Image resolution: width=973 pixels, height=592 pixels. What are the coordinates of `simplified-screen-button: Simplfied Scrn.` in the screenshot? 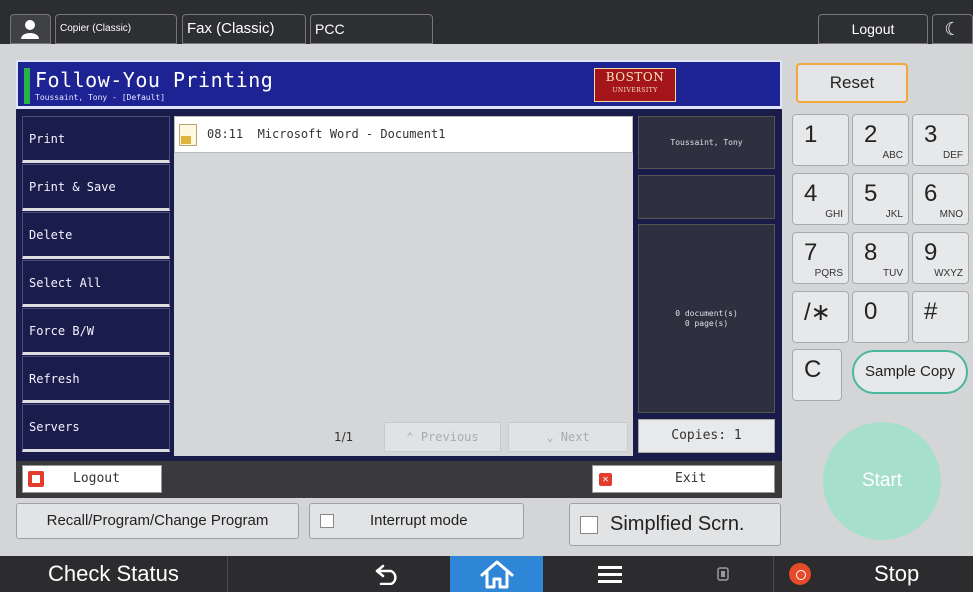 It's located at (675, 524).